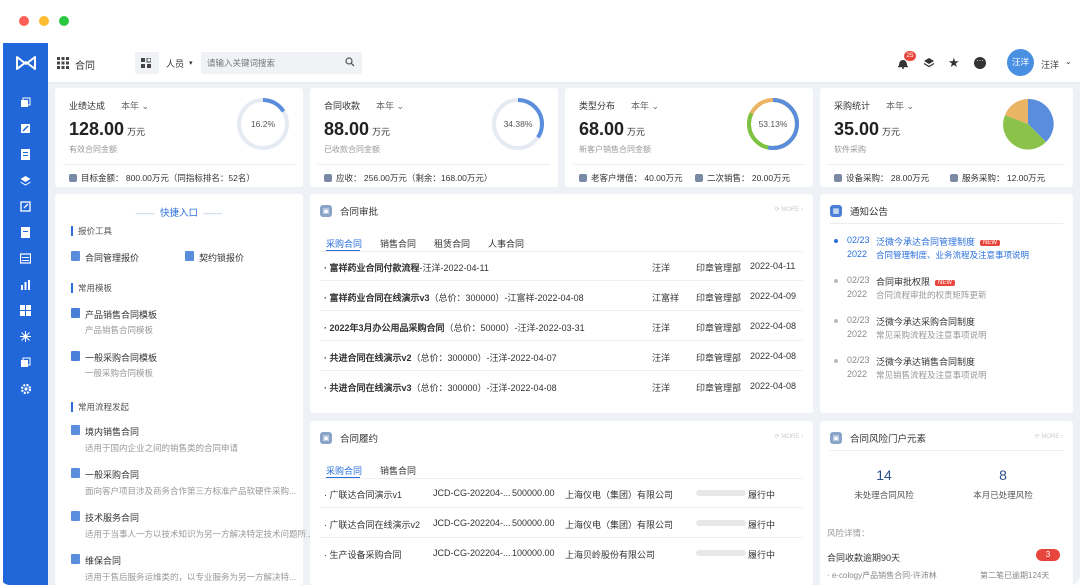  Describe the element at coordinates (91, 288) in the screenshot. I see `section-templates: 常用模板` at that location.